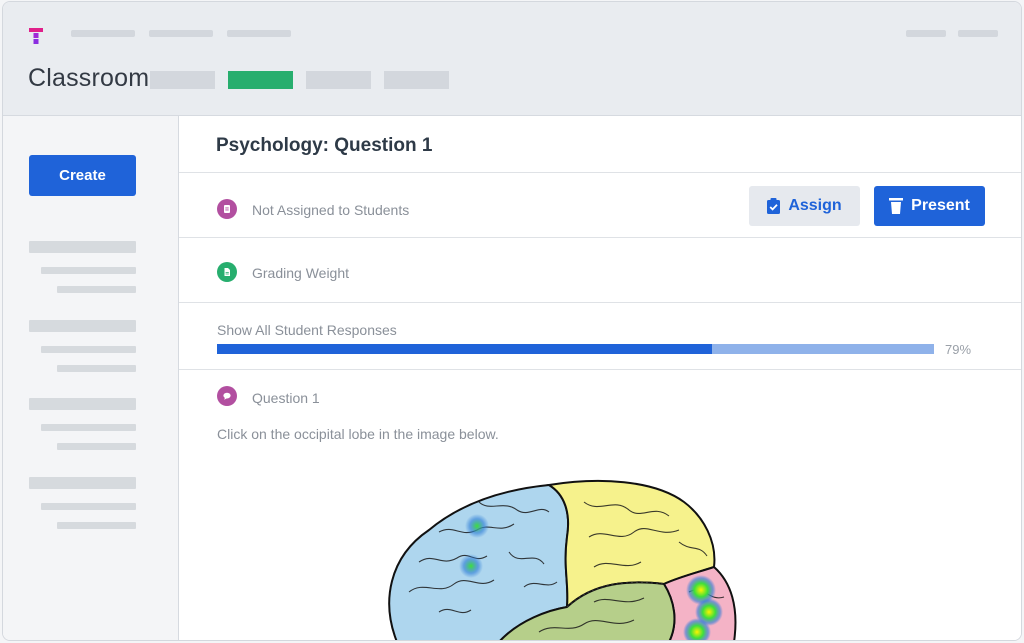 This screenshot has width=1024, height=643. I want to click on app-logo-icon, so click(36, 39).